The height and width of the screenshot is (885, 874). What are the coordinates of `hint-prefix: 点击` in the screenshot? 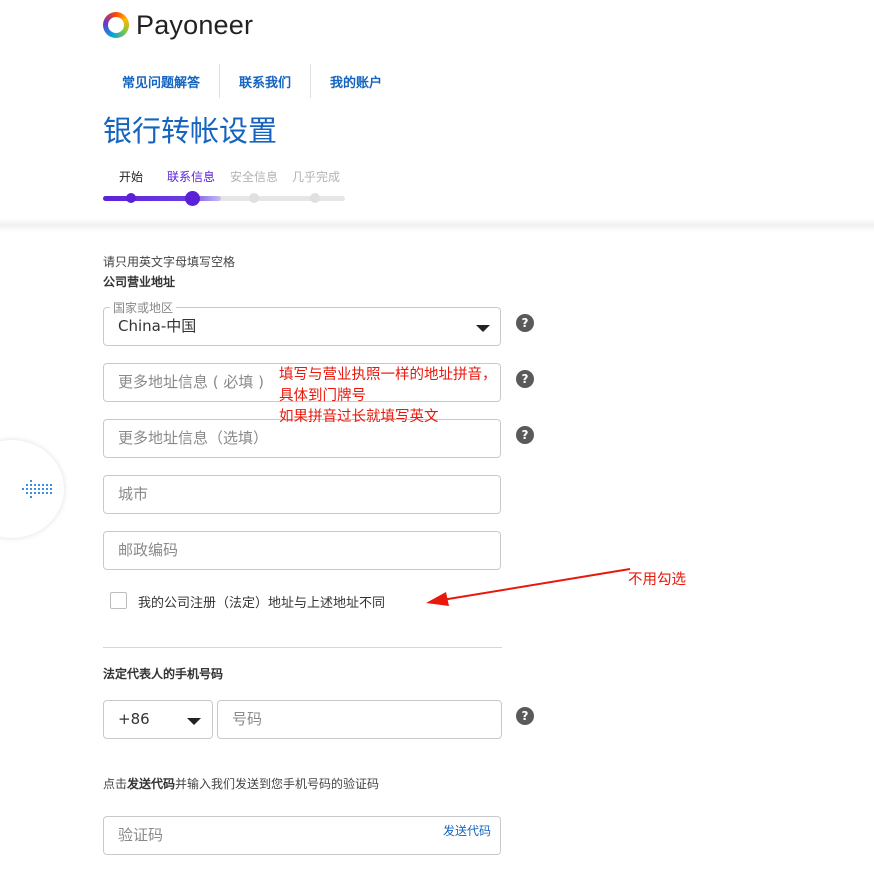 It's located at (115, 784).